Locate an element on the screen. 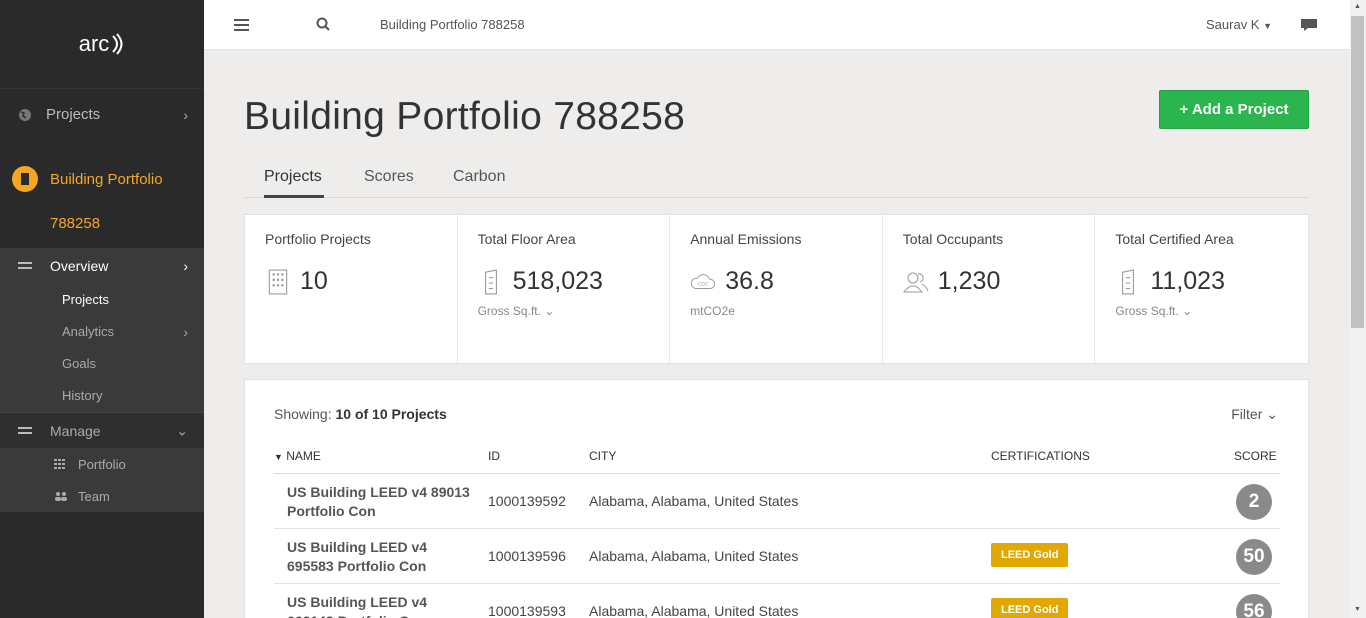 Image resolution: width=1366 pixels, height=618 pixels. subnav-label: Analytics is located at coordinates (88, 331).